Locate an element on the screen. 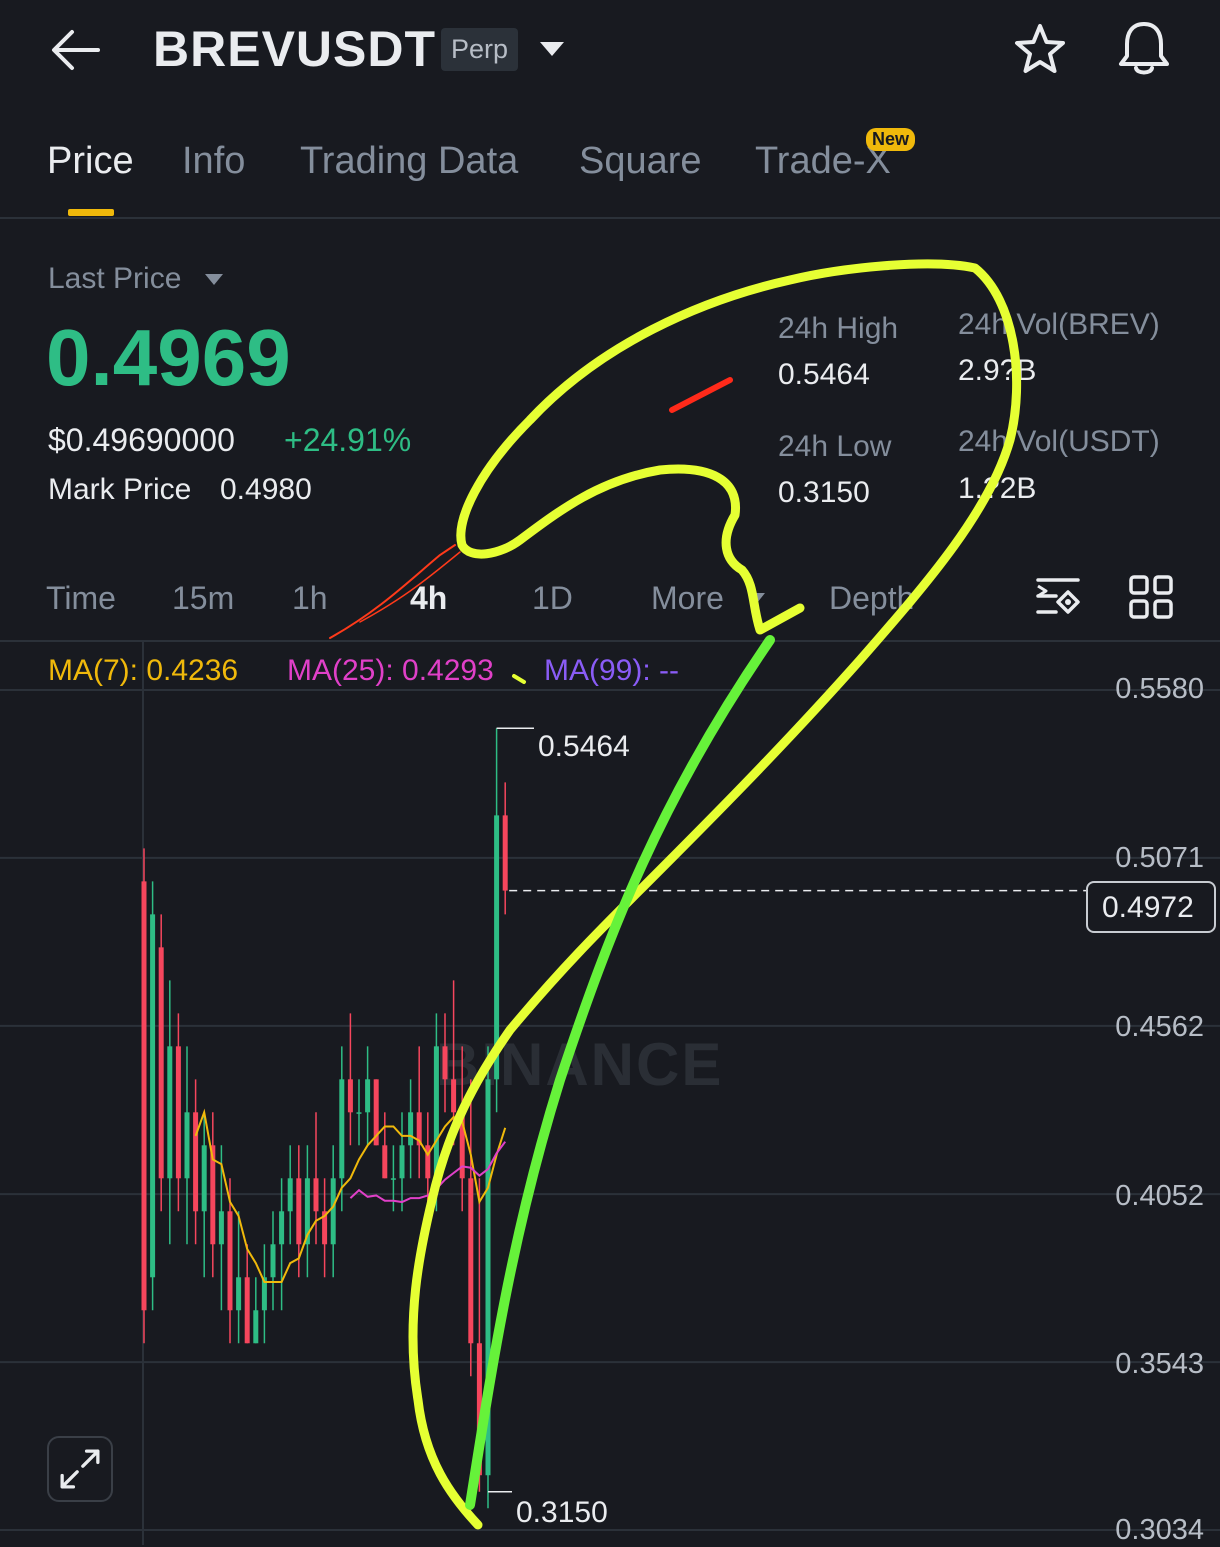 The height and width of the screenshot is (1547, 1220). high-marker-label: 0.5464 is located at coordinates (584, 746).